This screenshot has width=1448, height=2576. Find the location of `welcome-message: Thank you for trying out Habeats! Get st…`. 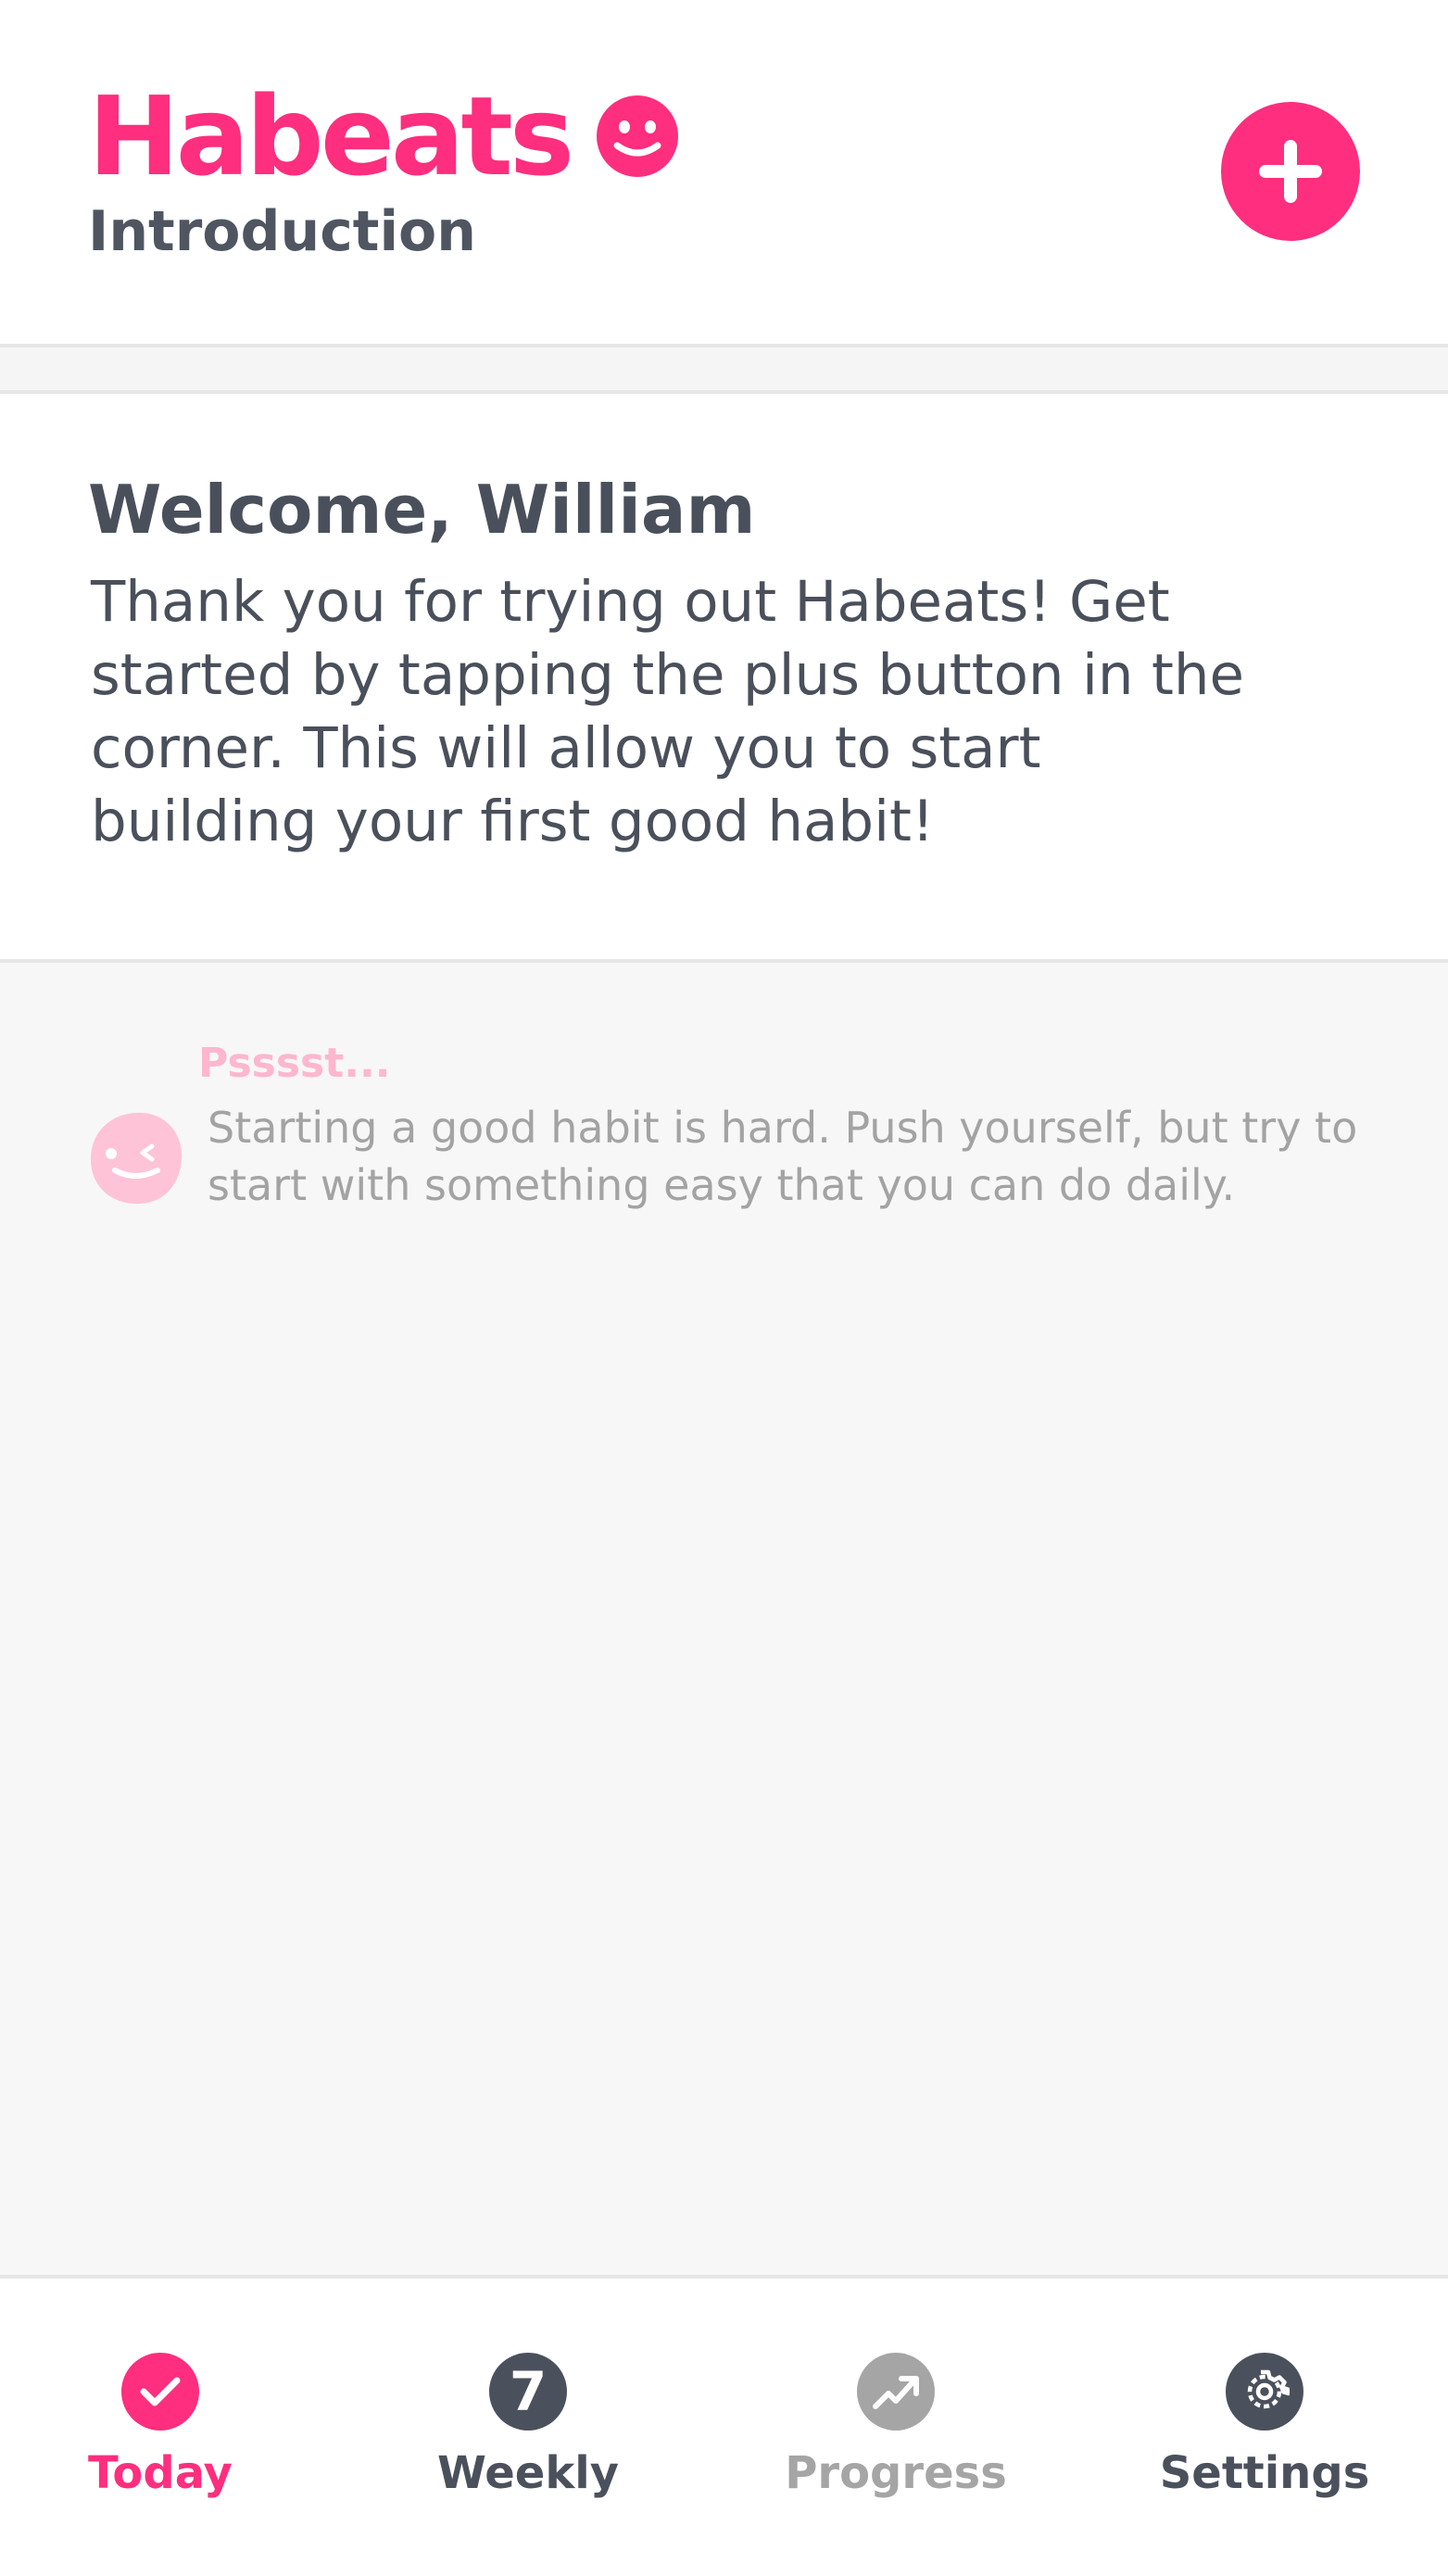

welcome-message: Thank you for trying out Habeats! Get st… is located at coordinates (668, 711).